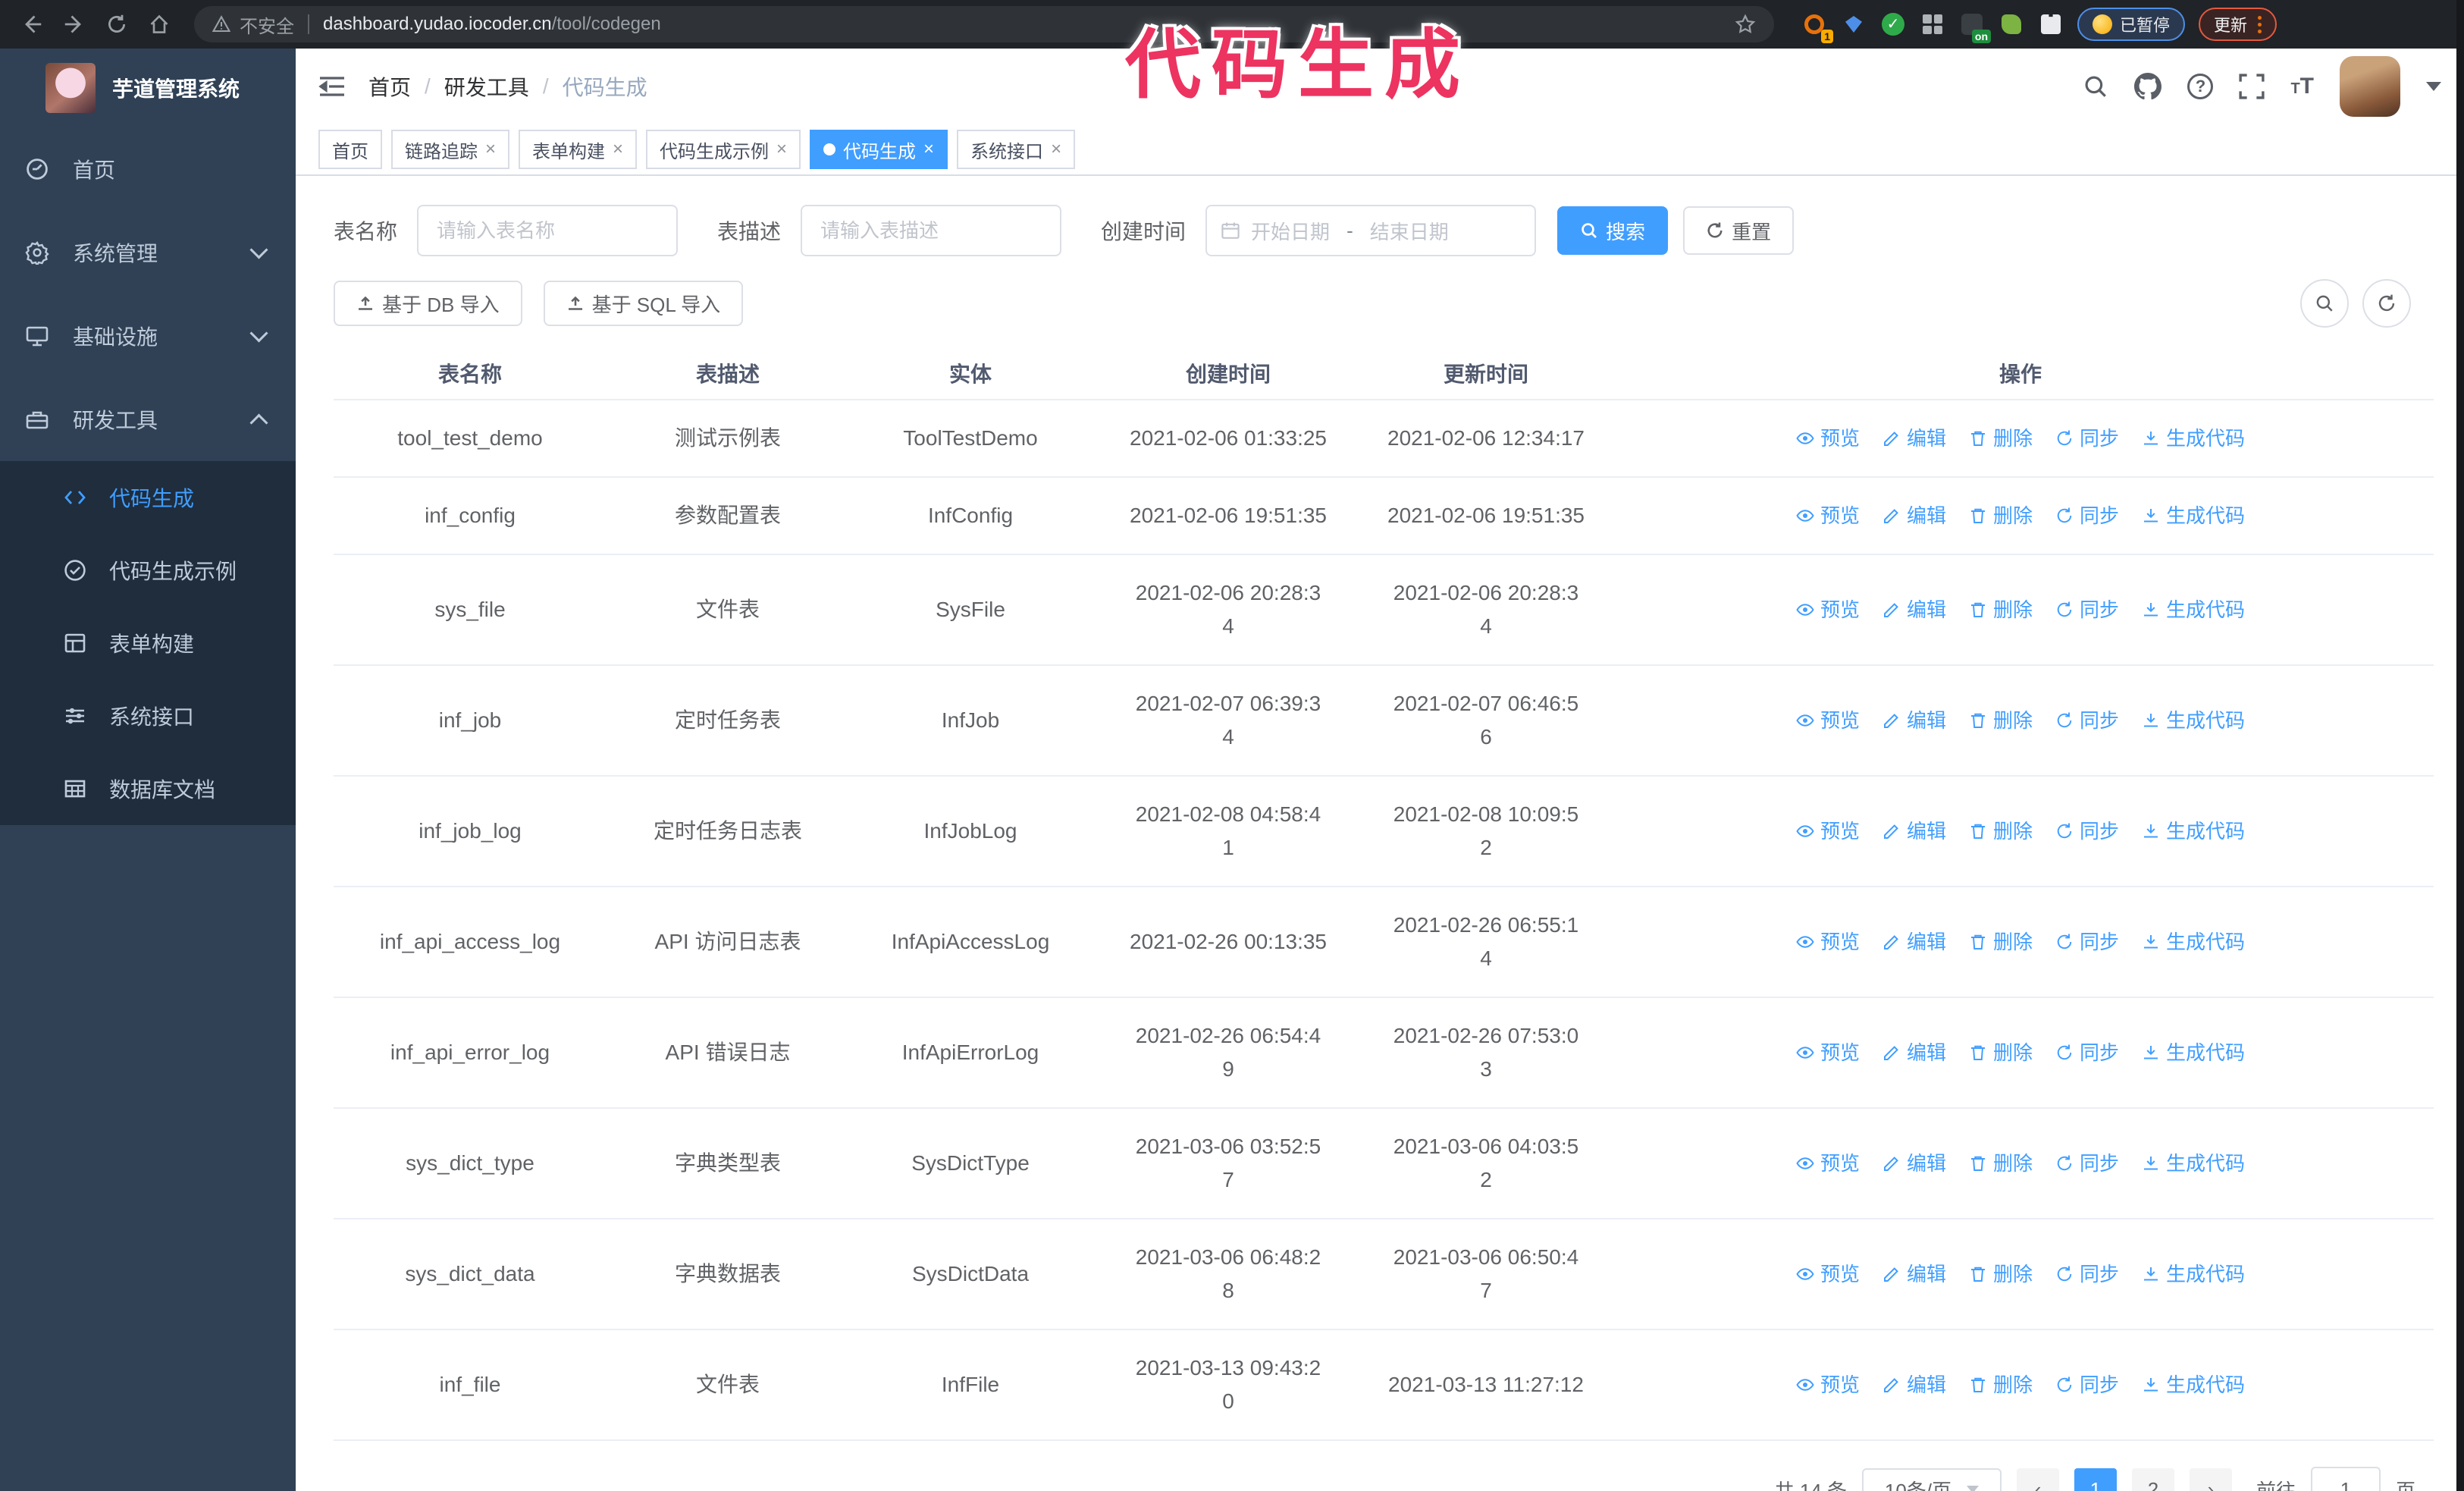 Image resolution: width=2464 pixels, height=1491 pixels. I want to click on home-icon, so click(160, 24).